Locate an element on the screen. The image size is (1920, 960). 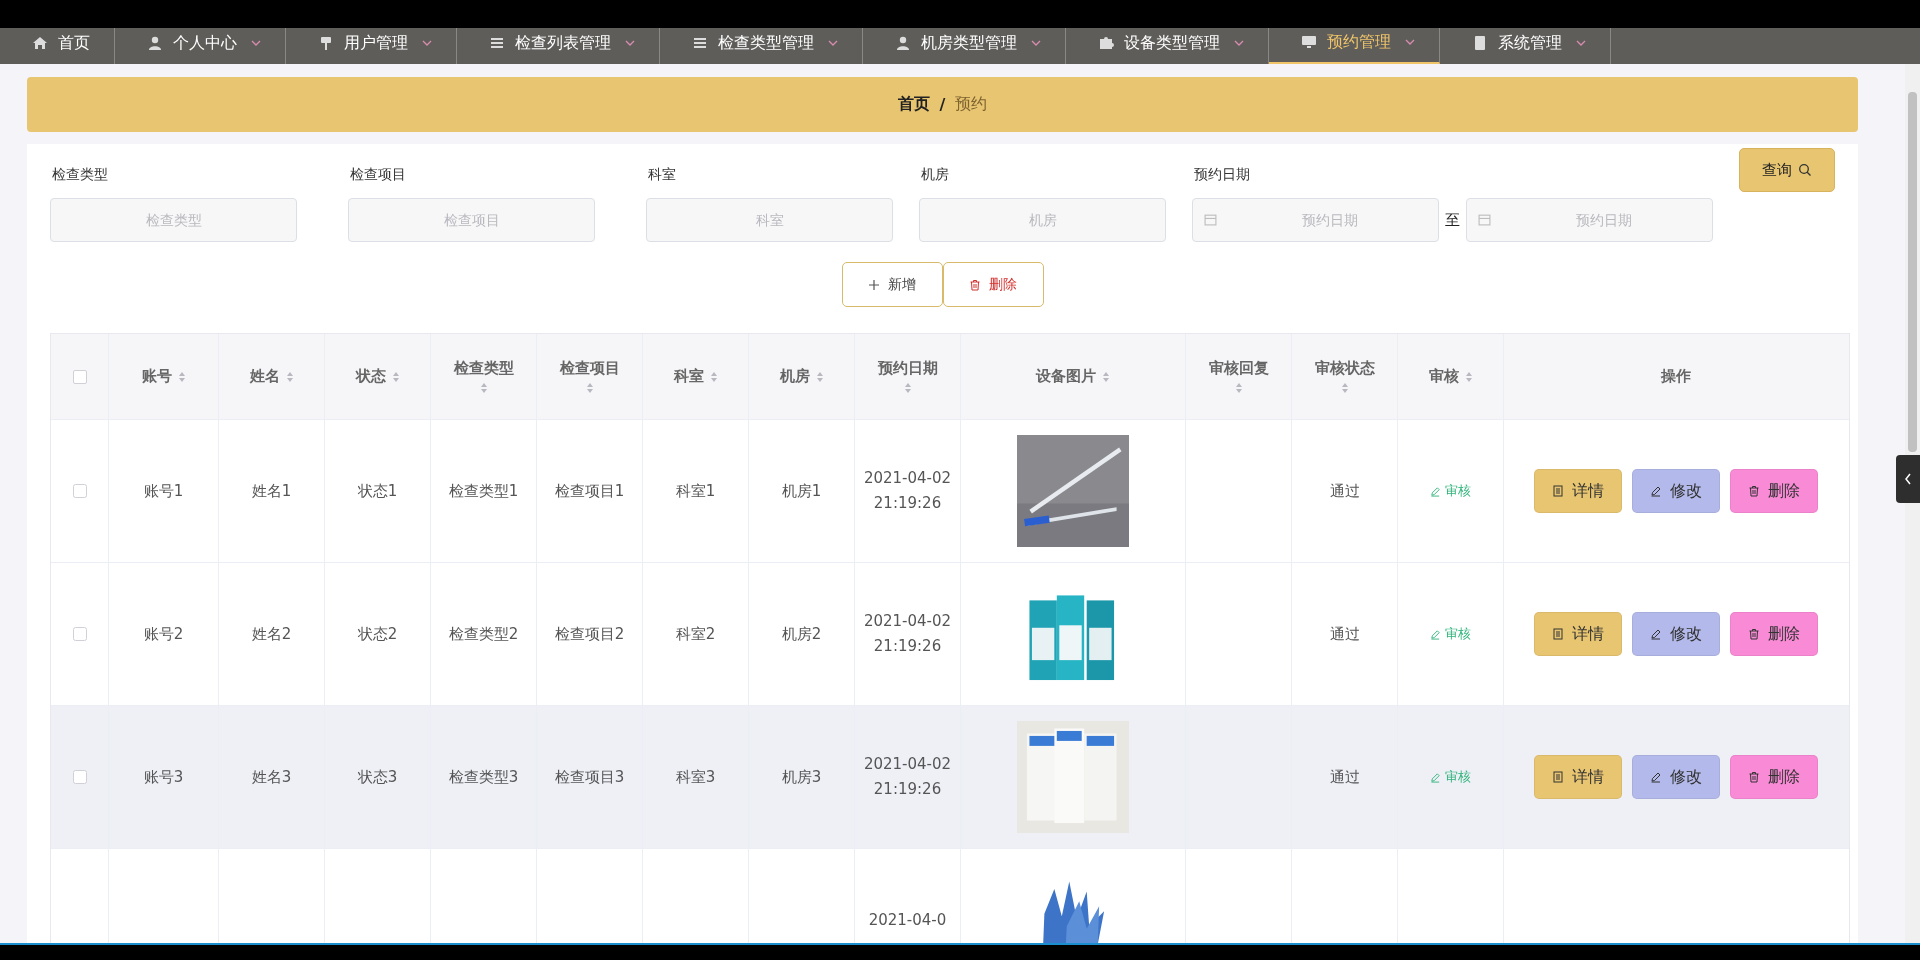
puzzle-icon is located at coordinates (1106, 43).